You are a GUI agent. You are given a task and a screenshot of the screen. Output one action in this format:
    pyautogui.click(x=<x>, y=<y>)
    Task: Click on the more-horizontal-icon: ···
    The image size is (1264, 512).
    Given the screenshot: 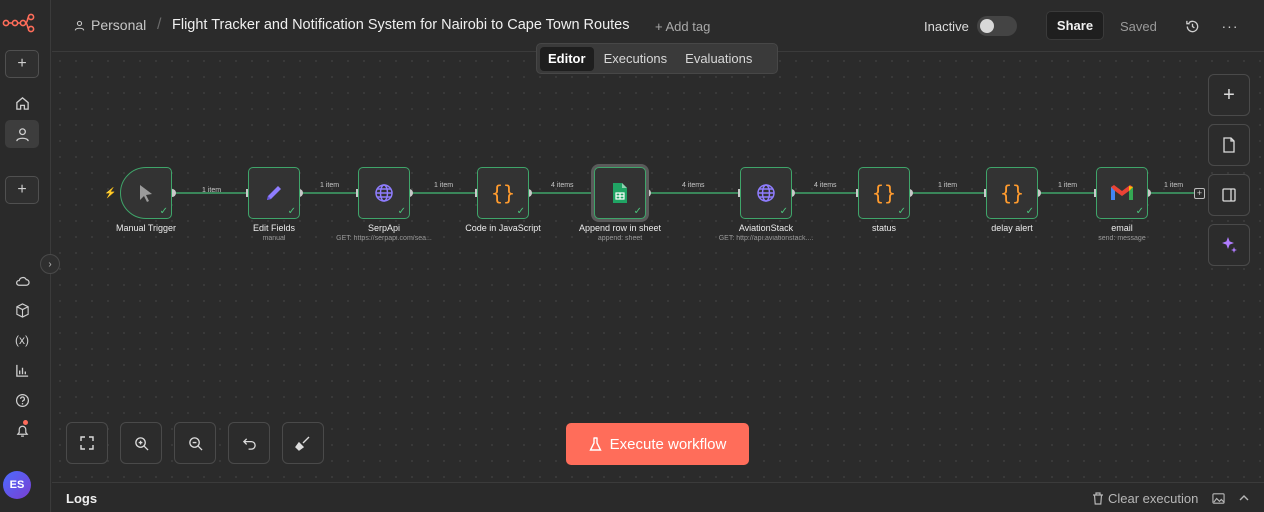 What is the action you would take?
    pyautogui.click(x=1230, y=26)
    